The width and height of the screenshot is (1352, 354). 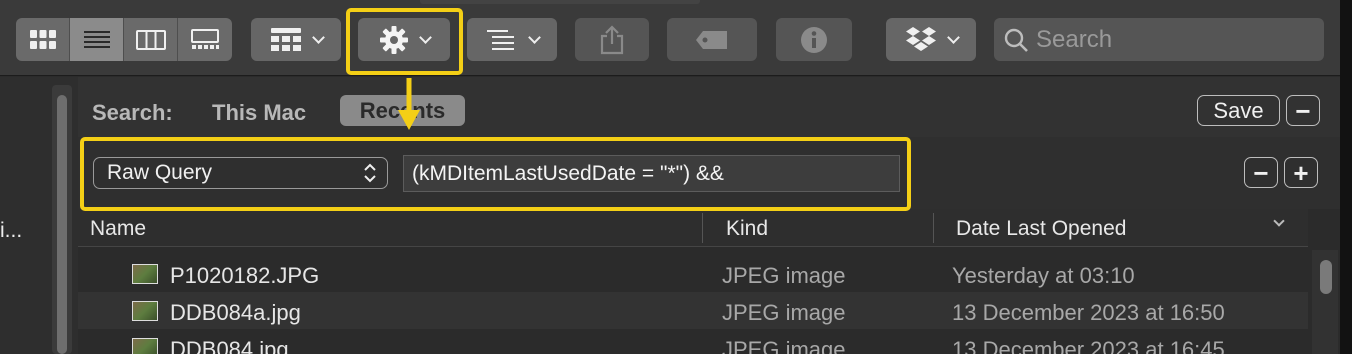 What do you see at coordinates (1238, 110) in the screenshot?
I see `save-search-button: Save` at bounding box center [1238, 110].